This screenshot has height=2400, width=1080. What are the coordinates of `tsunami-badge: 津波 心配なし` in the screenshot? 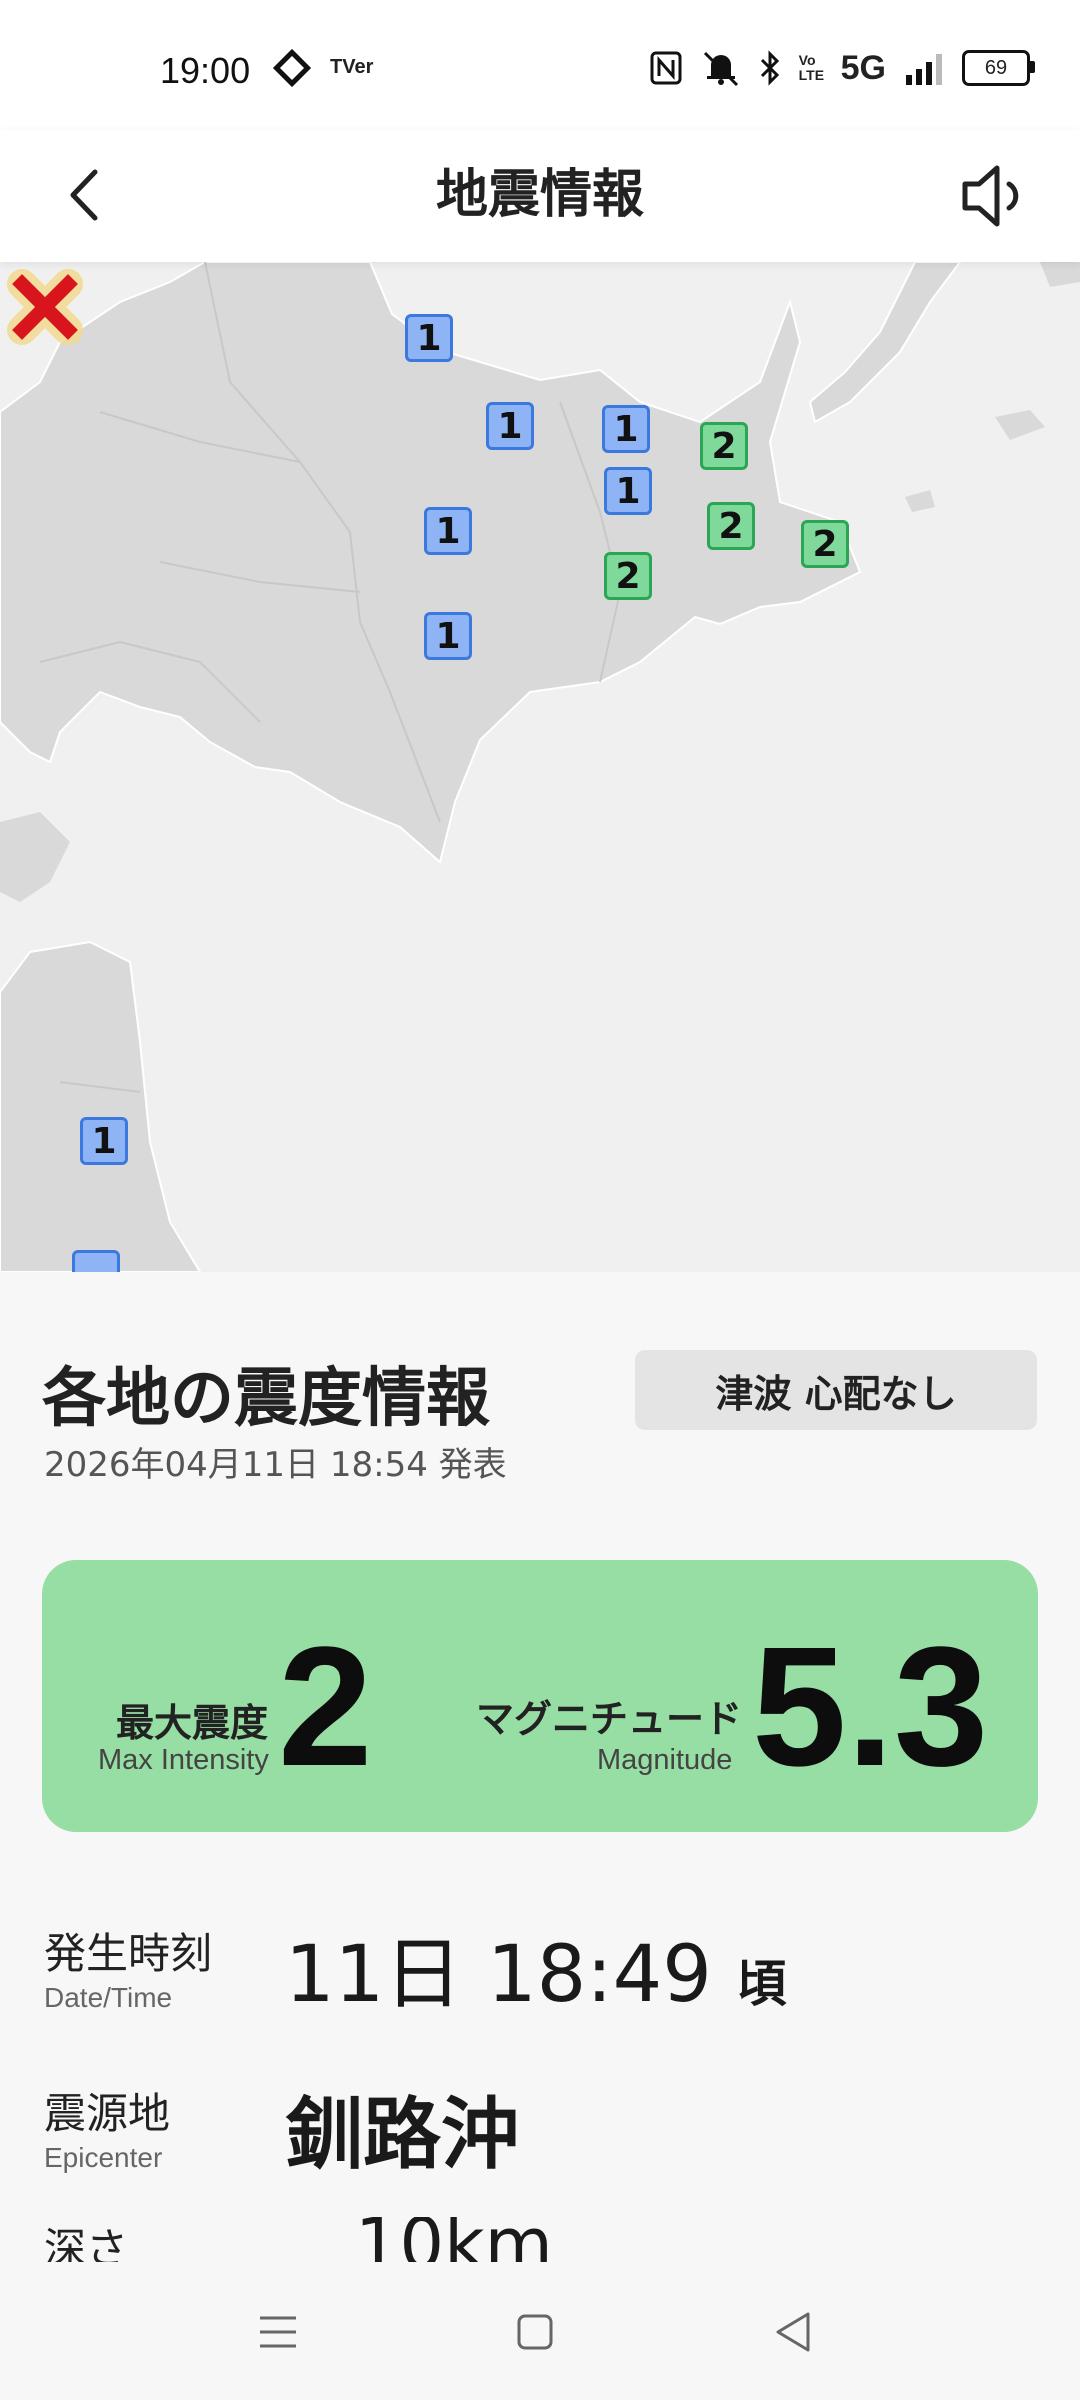 It's located at (836, 1390).